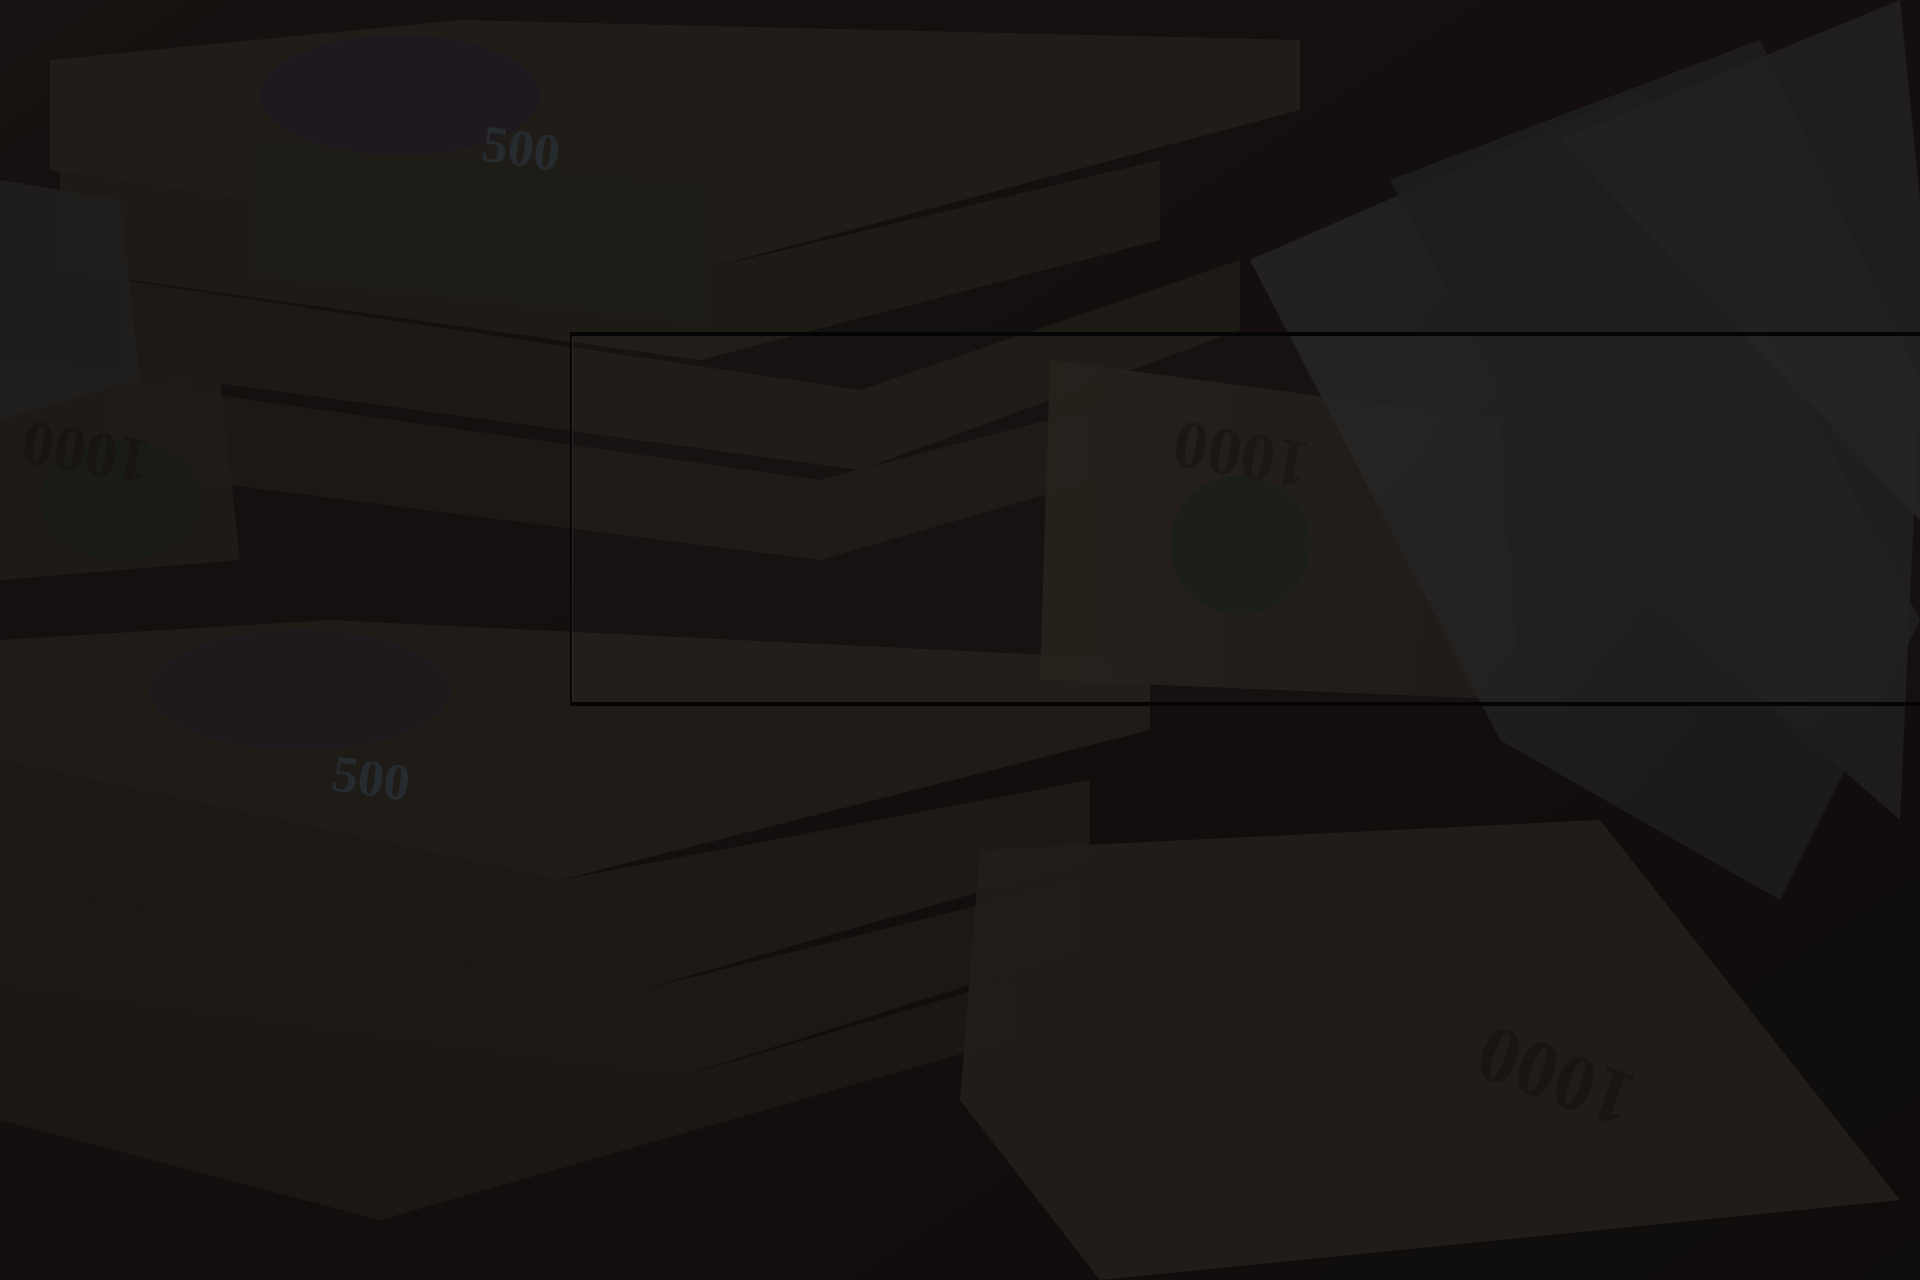  What do you see at coordinates (370, 778) in the screenshot?
I see `note-500-lower-label: 500` at bounding box center [370, 778].